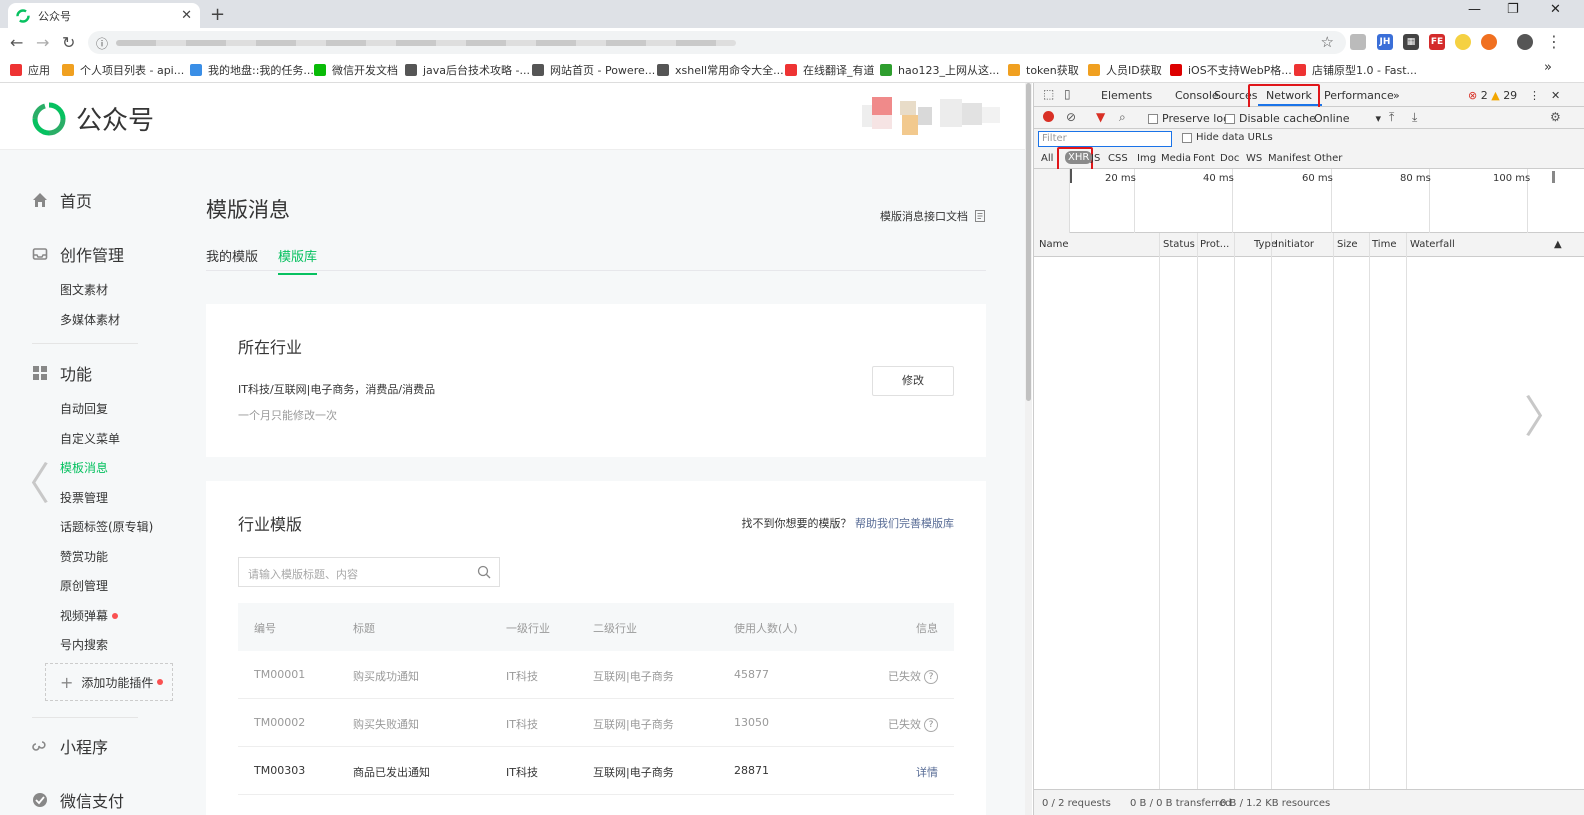  Describe the element at coordinates (90, 438) in the screenshot. I see `sidebar-subitem: 自定义菜单` at that location.